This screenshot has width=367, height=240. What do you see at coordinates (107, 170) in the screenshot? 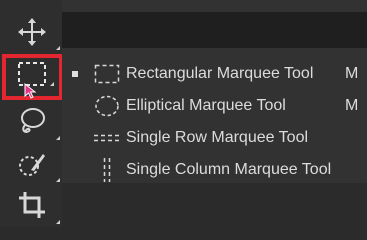
I see `single-column-marquee-icon` at bounding box center [107, 170].